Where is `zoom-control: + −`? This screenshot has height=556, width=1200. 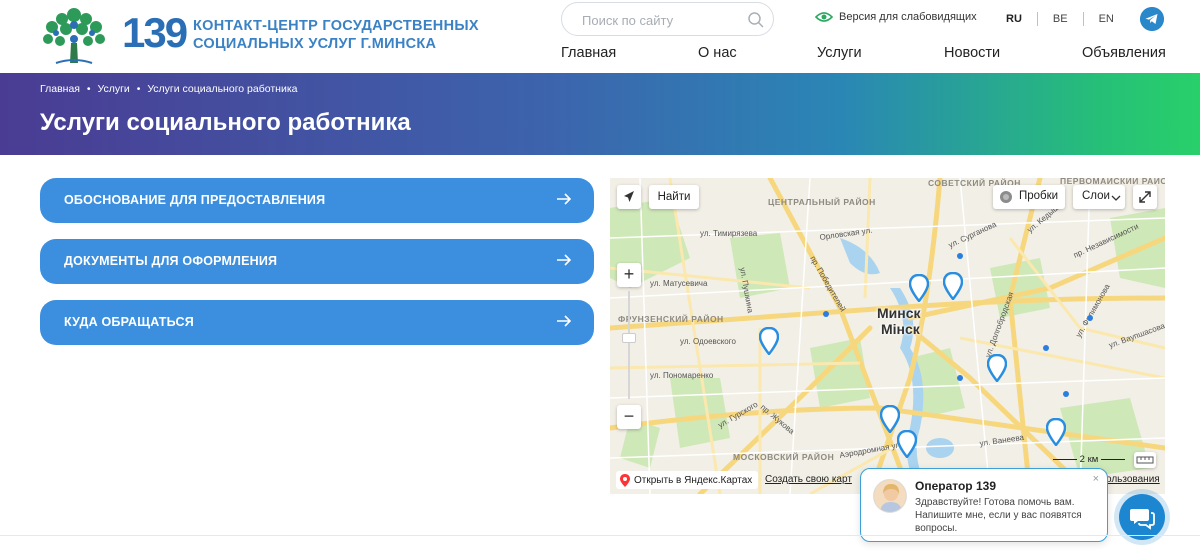
zoom-control: + − is located at coordinates (629, 347).